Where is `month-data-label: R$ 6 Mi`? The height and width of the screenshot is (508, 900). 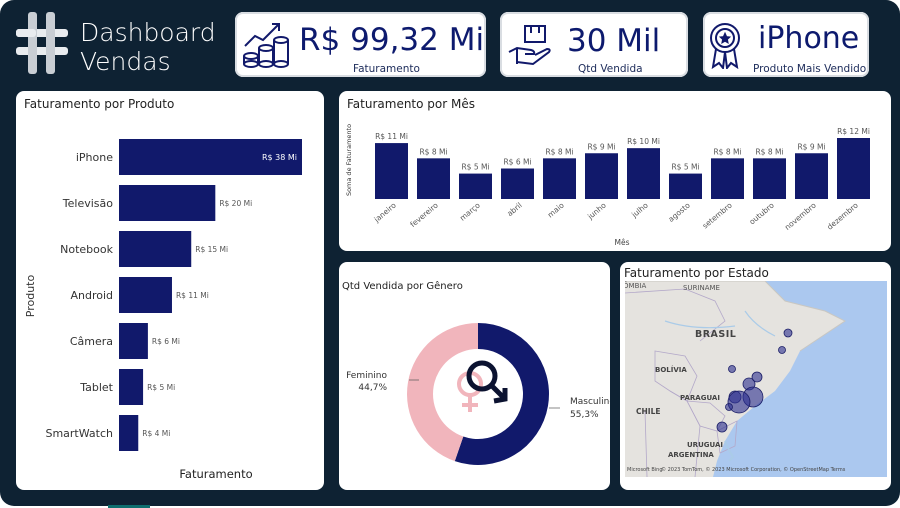
month-data-label: R$ 6 Mi is located at coordinates (517, 162).